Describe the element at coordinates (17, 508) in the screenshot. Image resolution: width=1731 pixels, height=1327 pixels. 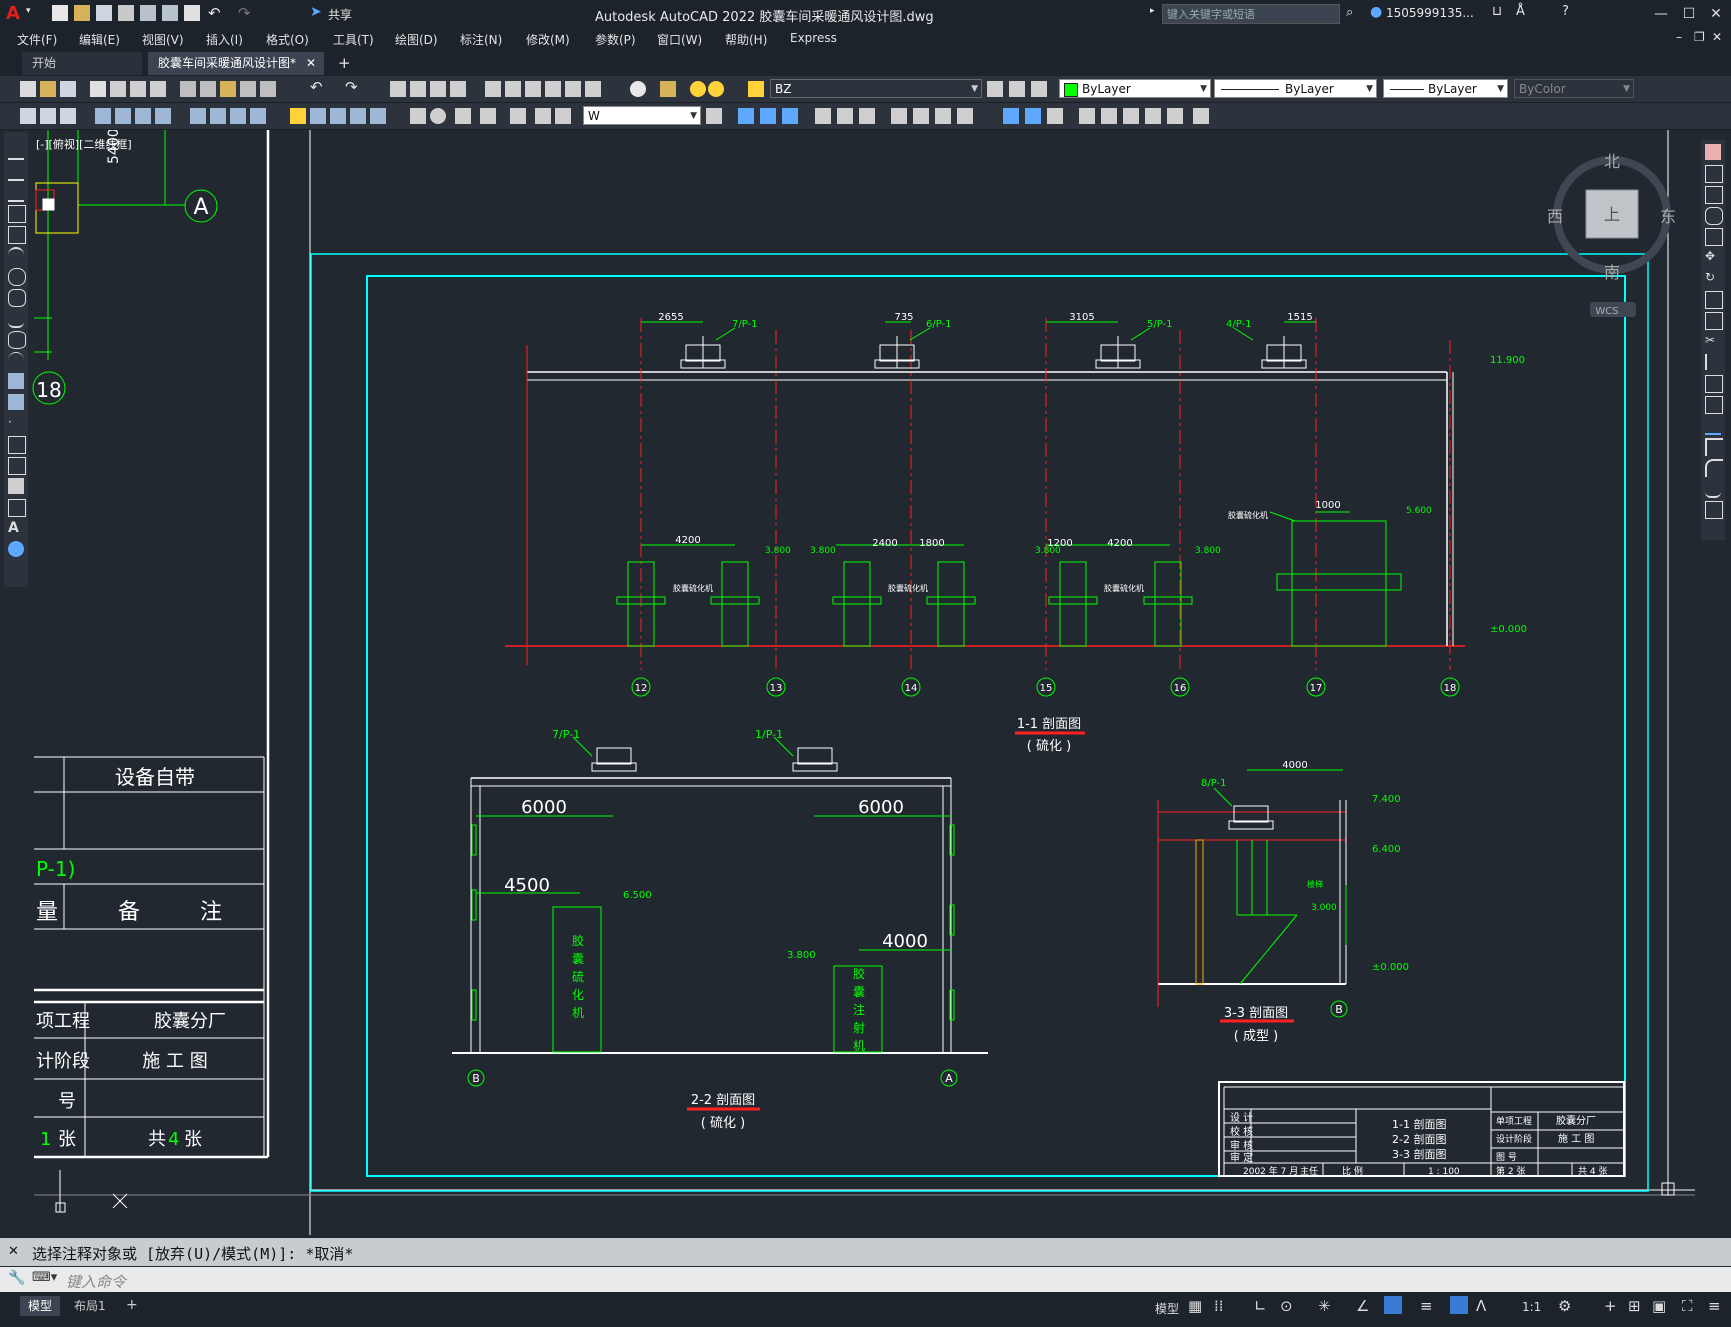
I see `table-icon` at that location.